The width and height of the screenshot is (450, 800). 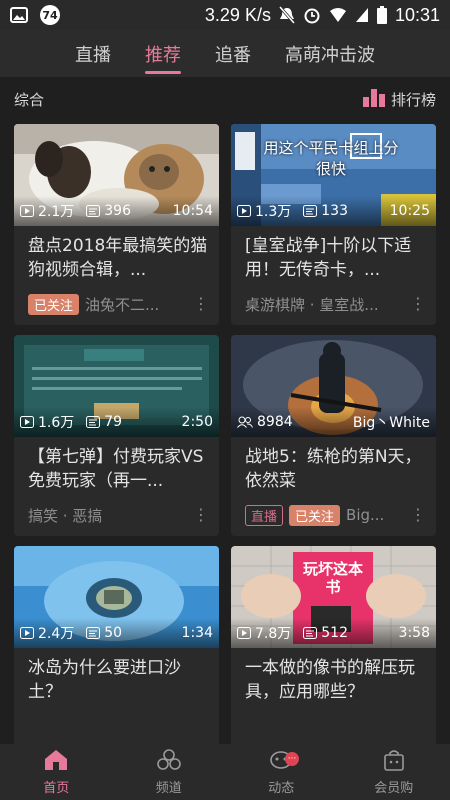 What do you see at coordinates (312, 15) in the screenshot?
I see `alarm-icon` at bounding box center [312, 15].